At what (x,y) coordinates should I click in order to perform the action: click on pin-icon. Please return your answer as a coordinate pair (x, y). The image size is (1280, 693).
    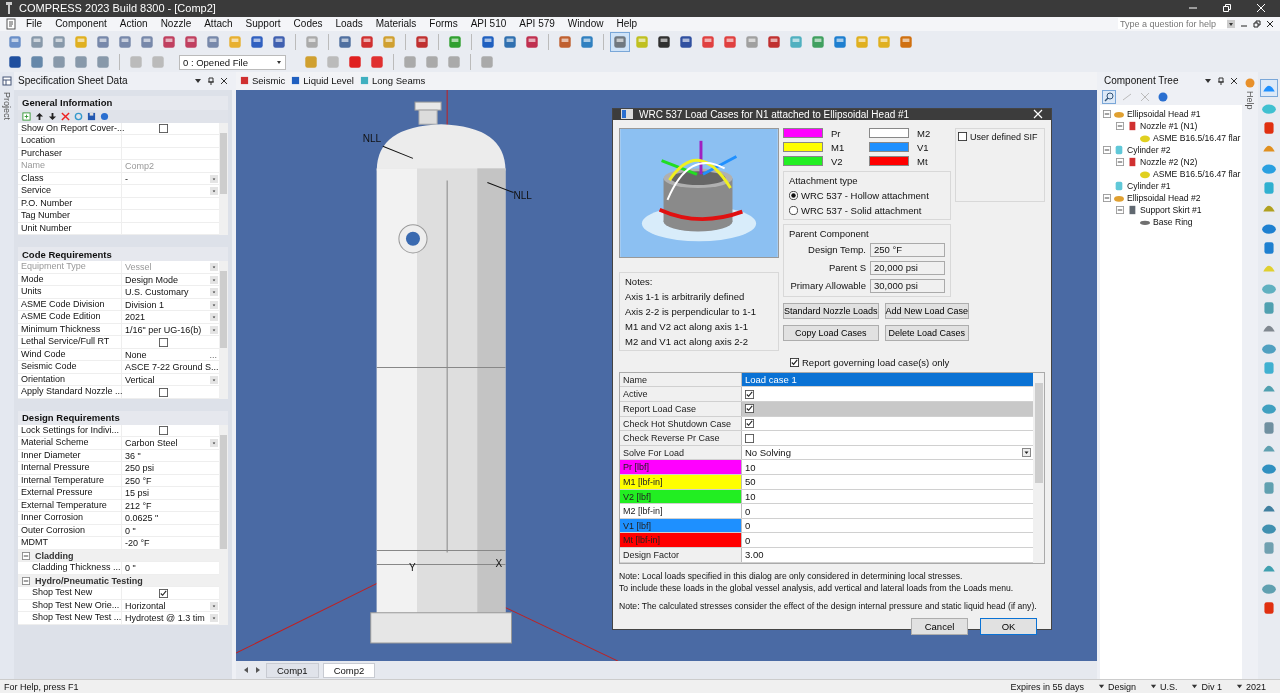
    Looking at the image, I should click on (211, 80).